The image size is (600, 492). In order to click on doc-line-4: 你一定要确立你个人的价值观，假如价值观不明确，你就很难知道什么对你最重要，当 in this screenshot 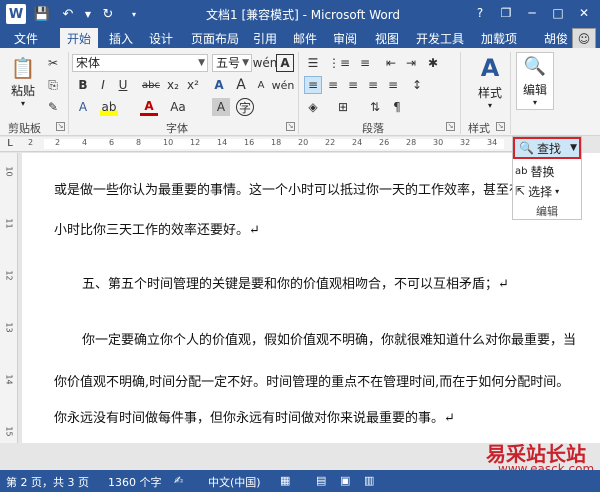, I will do `click(329, 338)`.